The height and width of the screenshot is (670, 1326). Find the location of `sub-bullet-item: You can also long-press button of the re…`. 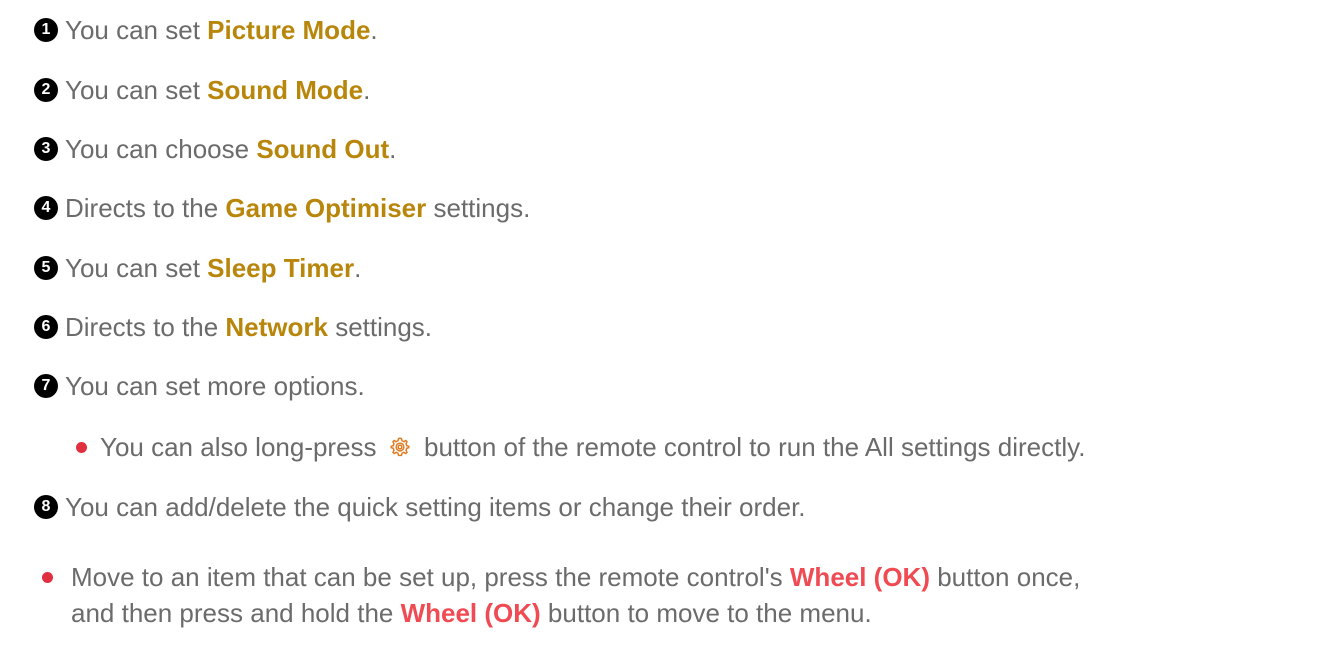

sub-bullet-item: You can also long-press button of the re… is located at coordinates (580, 447).